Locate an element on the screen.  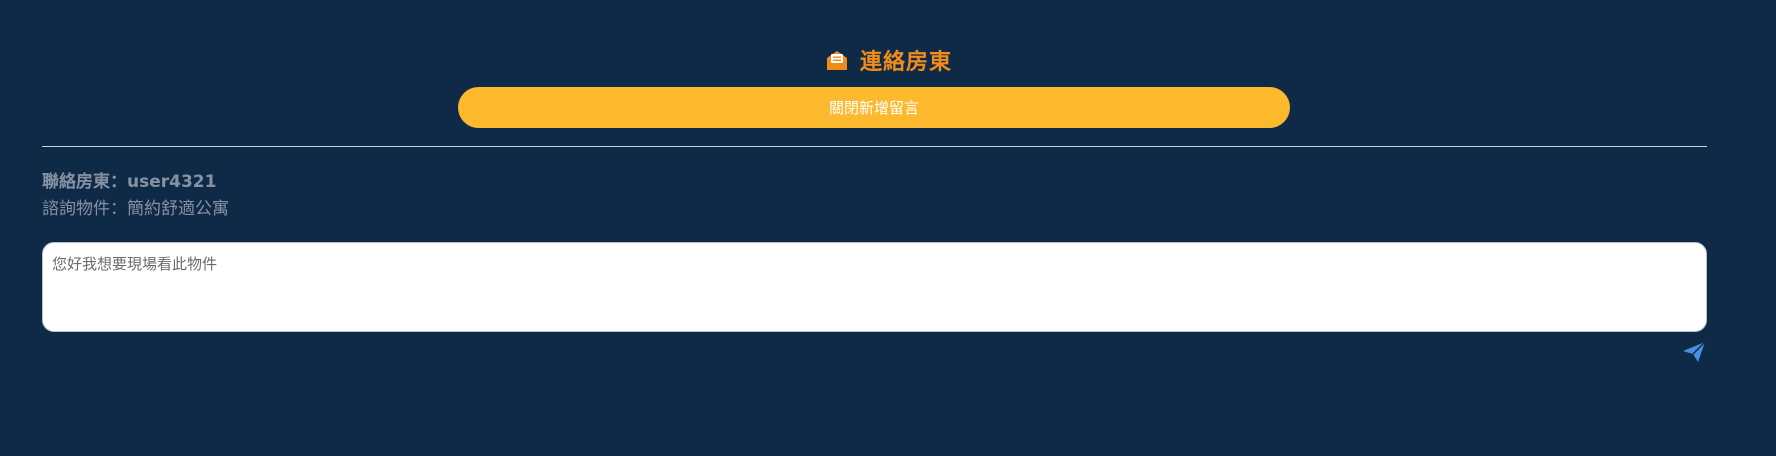
landlord-info: 聯絡房東：user4321 is located at coordinates (129, 182).